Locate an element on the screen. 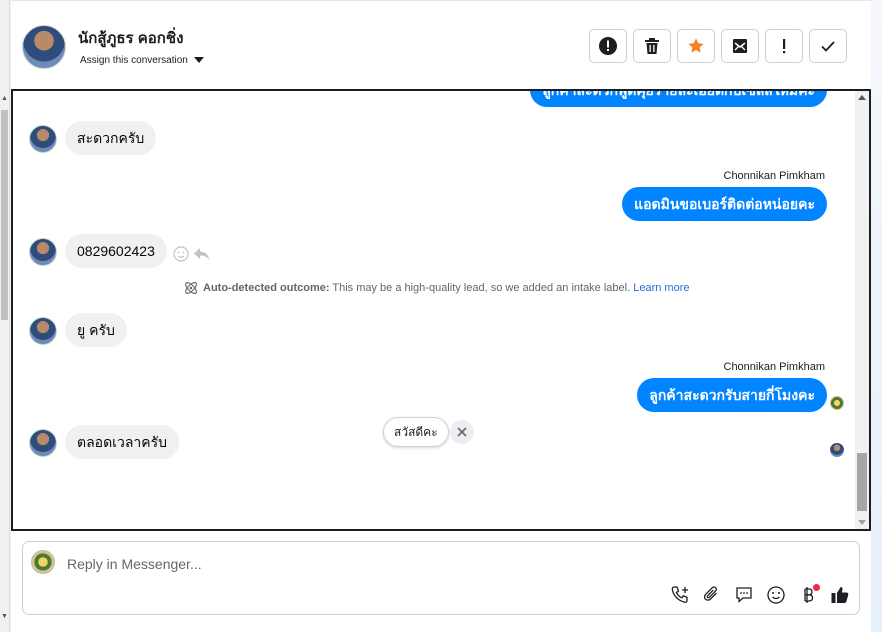 The image size is (882, 632). message-incoming: ยู ครับ is located at coordinates (96, 330).